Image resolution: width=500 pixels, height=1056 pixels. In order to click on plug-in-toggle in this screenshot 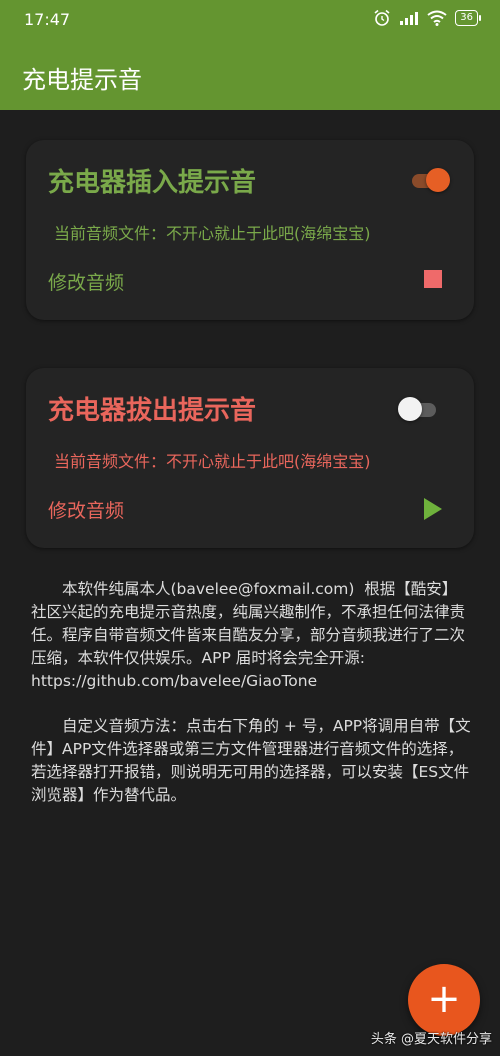, I will do `click(431, 180)`.